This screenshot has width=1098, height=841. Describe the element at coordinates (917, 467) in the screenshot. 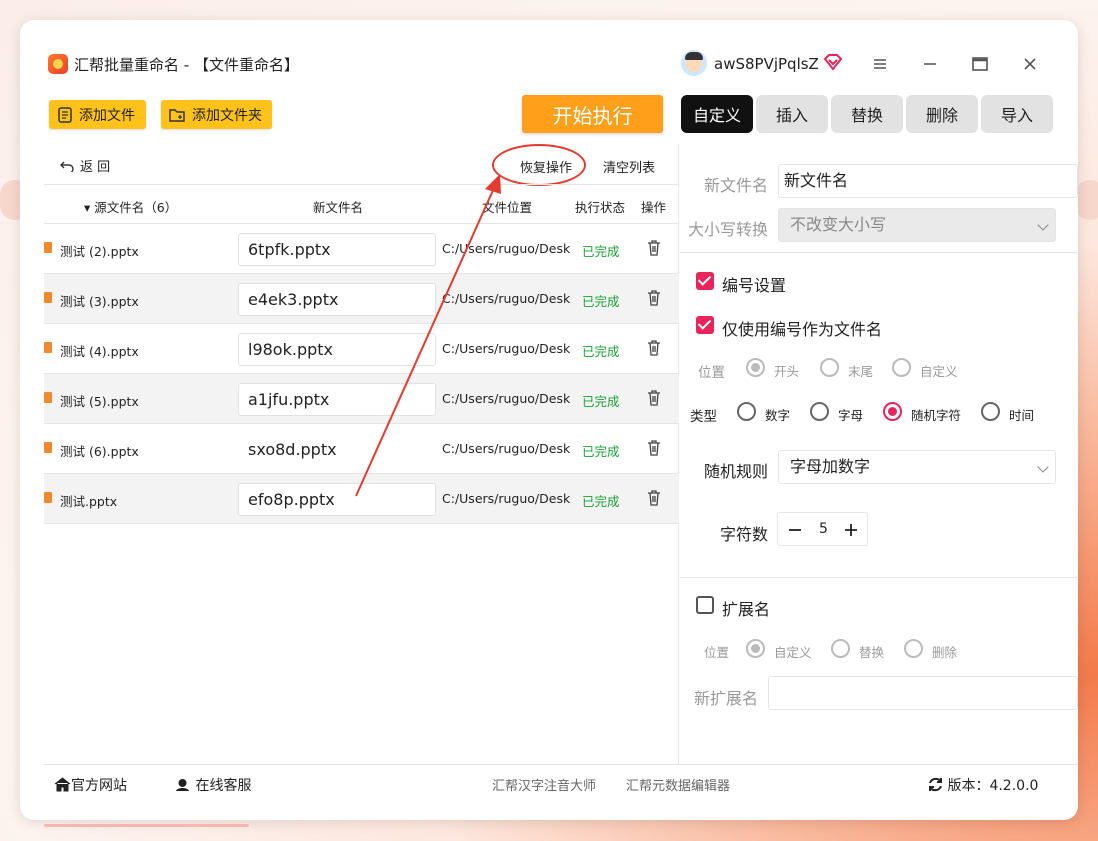

I see `random-rule-select: 字母加数字` at that location.